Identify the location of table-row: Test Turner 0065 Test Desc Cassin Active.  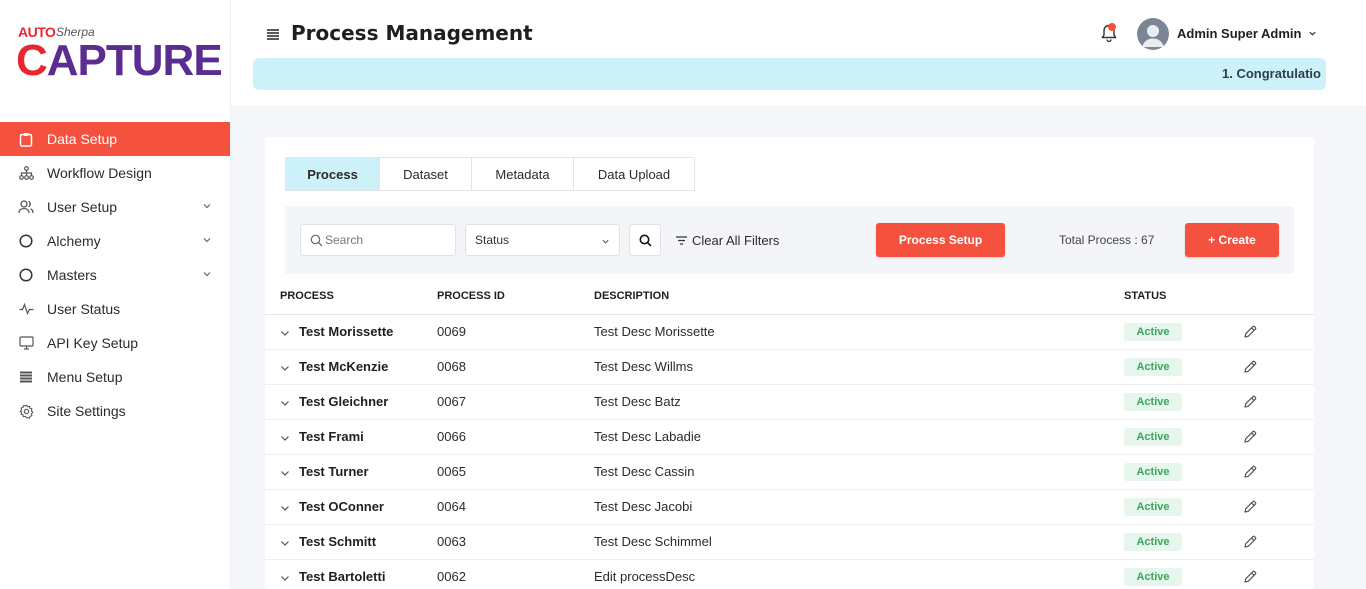
(789, 472).